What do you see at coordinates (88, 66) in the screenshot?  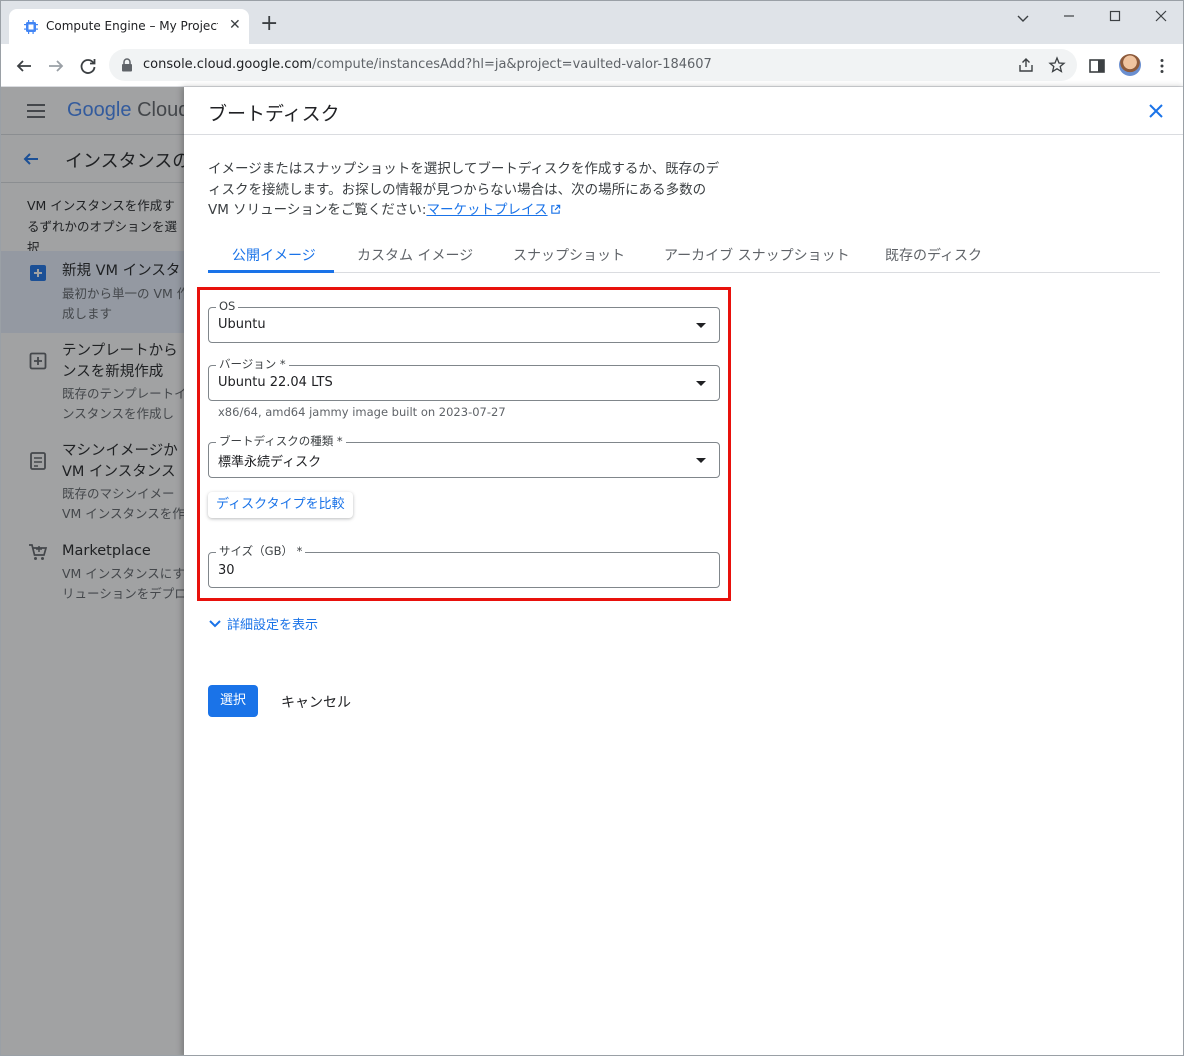 I see `reload-icon` at bounding box center [88, 66].